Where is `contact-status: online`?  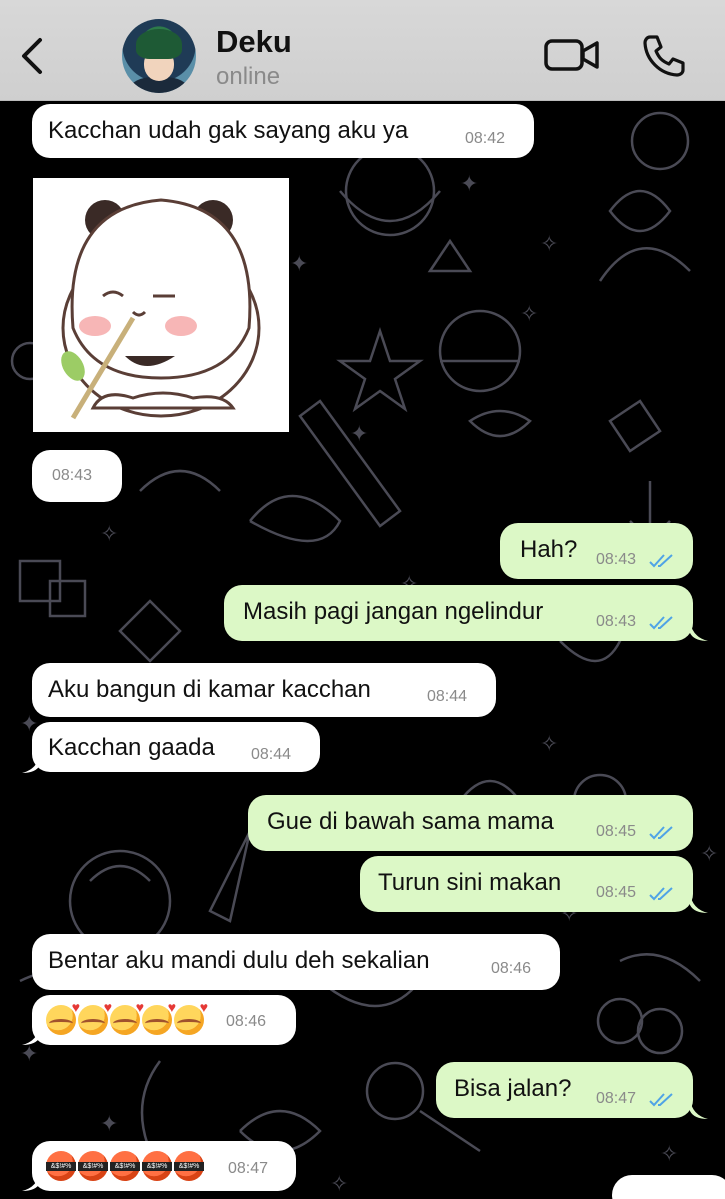
contact-status: online is located at coordinates (248, 76).